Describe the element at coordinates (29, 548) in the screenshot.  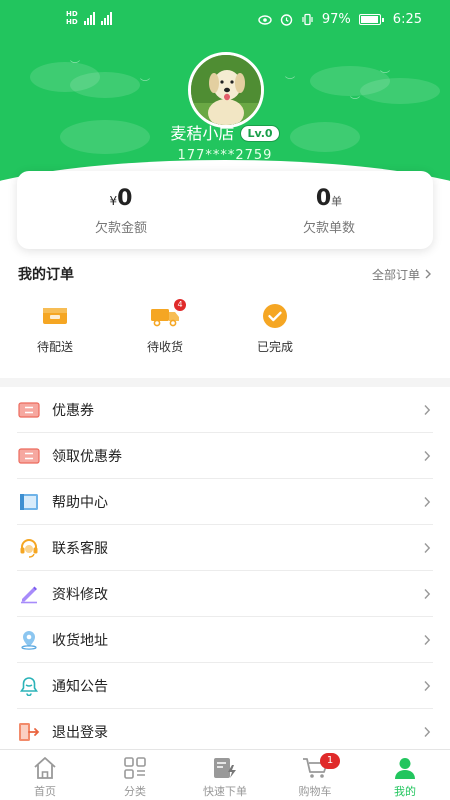
I see `headset-icon` at that location.